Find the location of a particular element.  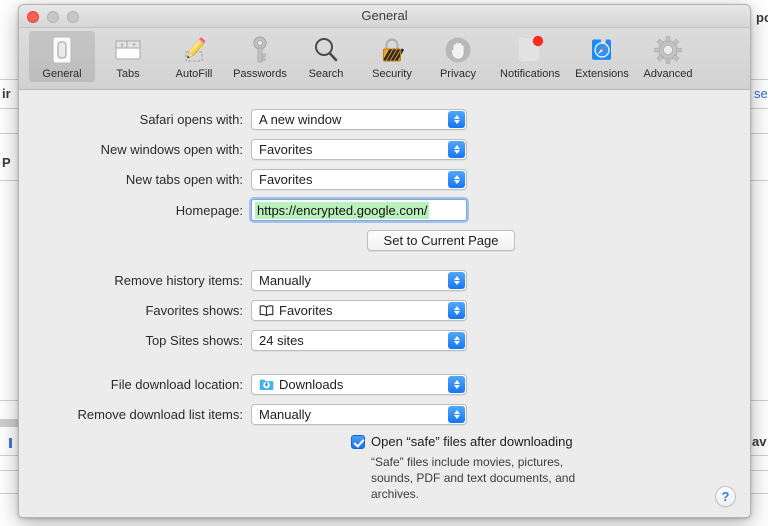

help-label: ? is located at coordinates (725, 496).